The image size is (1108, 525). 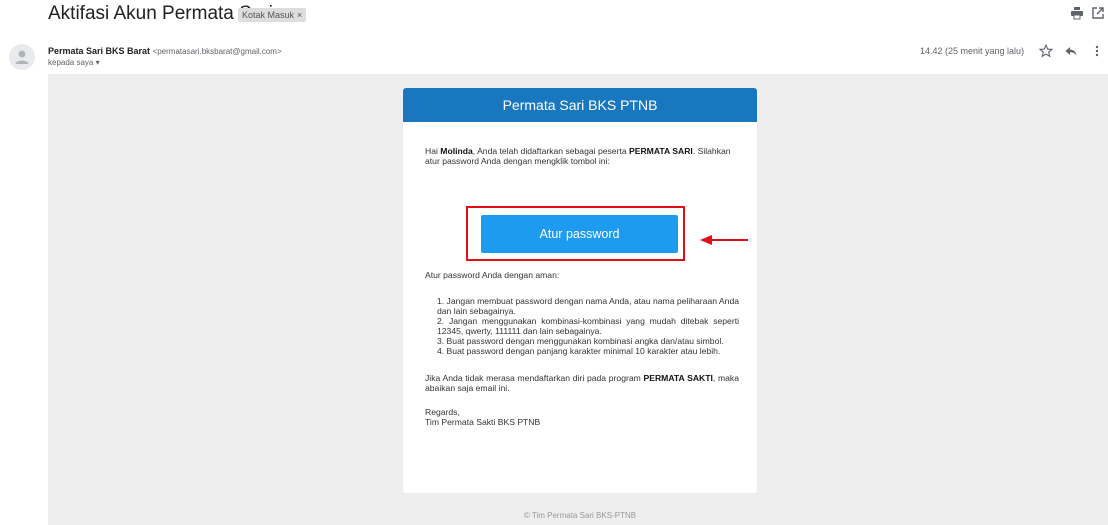 I want to click on inbox-label-chip: Kotak Masuk ×, so click(x=272, y=15).